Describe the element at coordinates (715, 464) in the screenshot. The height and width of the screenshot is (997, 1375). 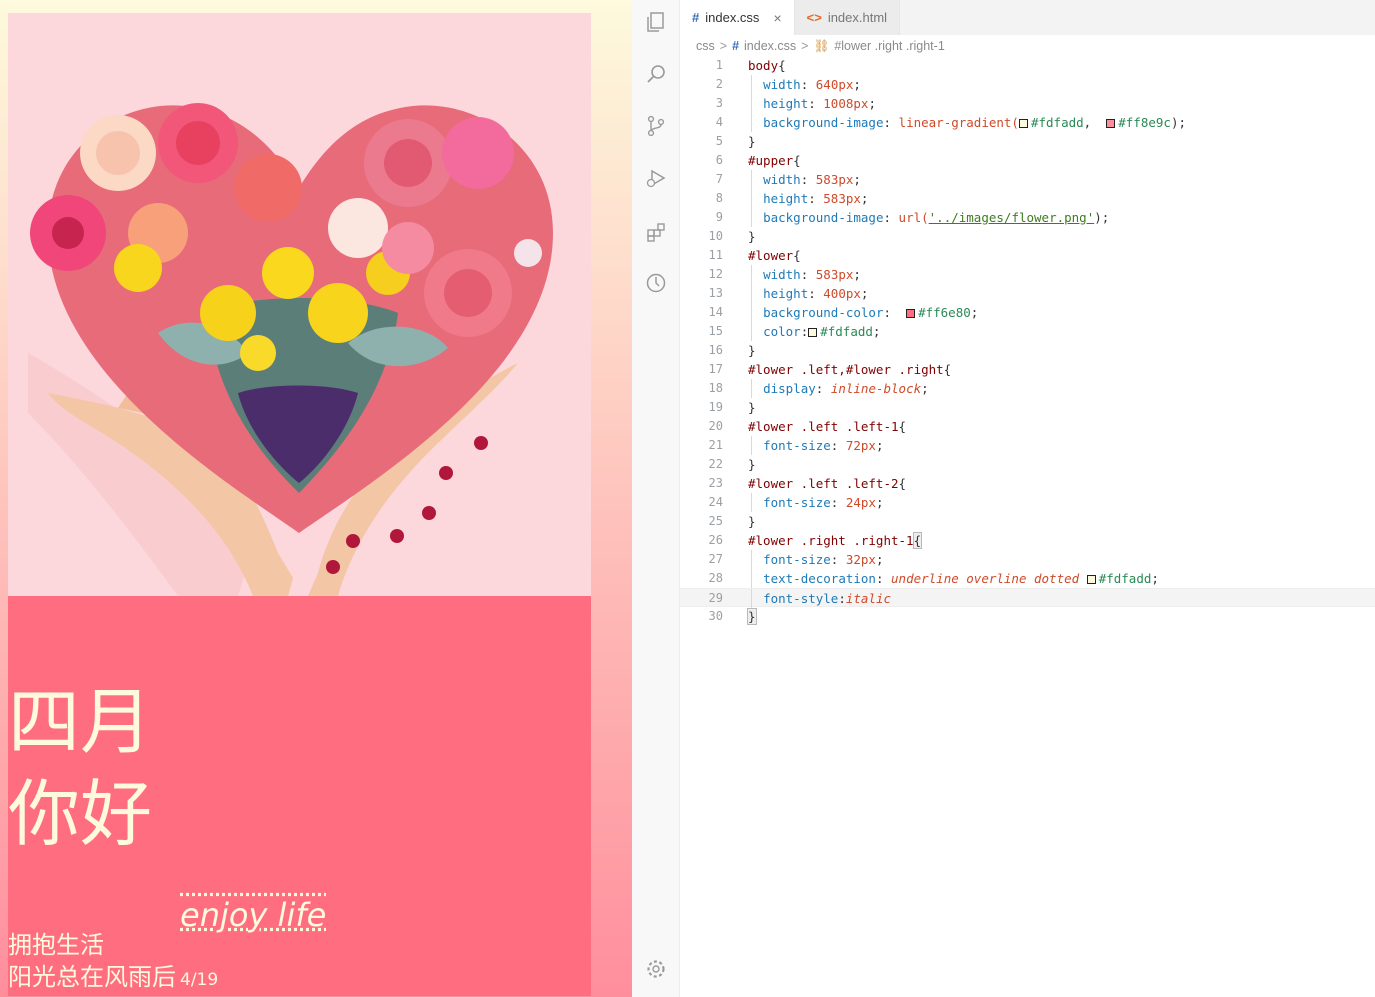
I see `line-number: 22` at that location.